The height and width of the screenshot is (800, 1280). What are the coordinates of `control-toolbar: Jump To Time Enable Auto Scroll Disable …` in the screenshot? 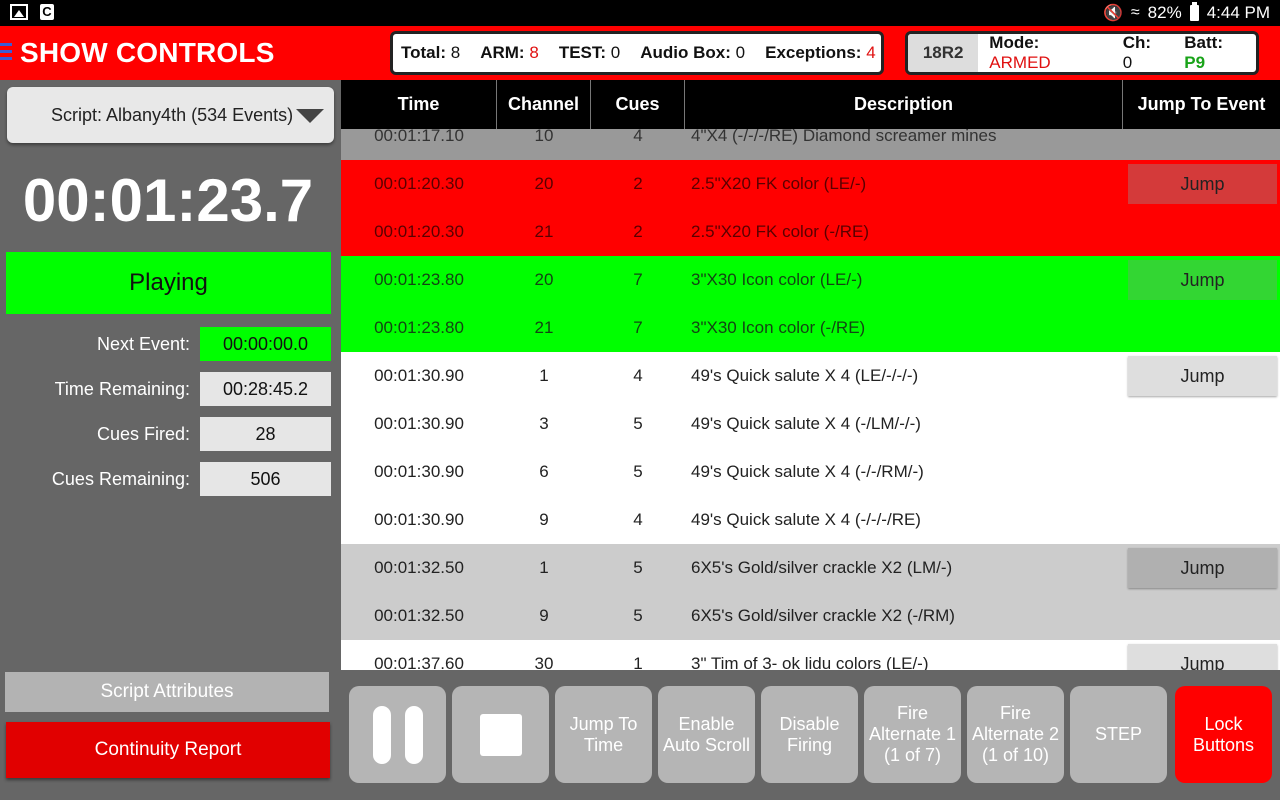 It's located at (810, 735).